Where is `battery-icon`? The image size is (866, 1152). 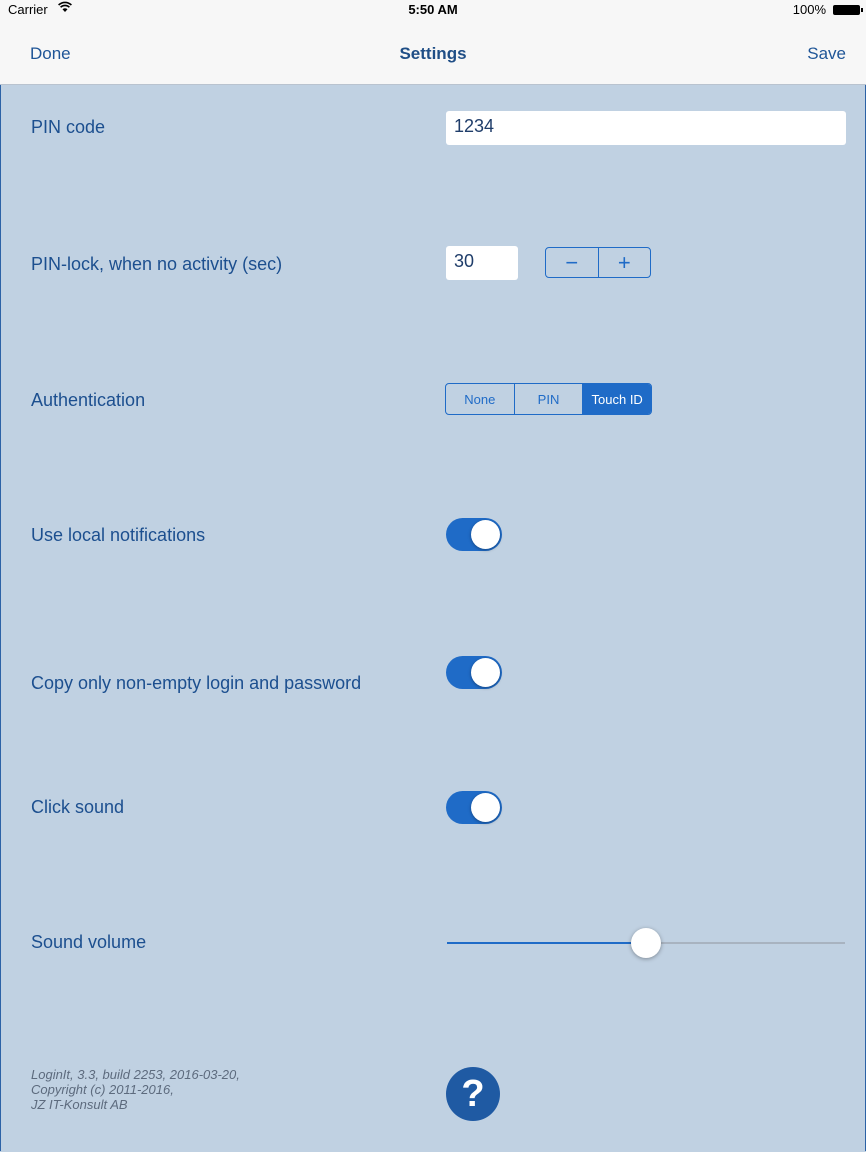
battery-icon is located at coordinates (848, 10).